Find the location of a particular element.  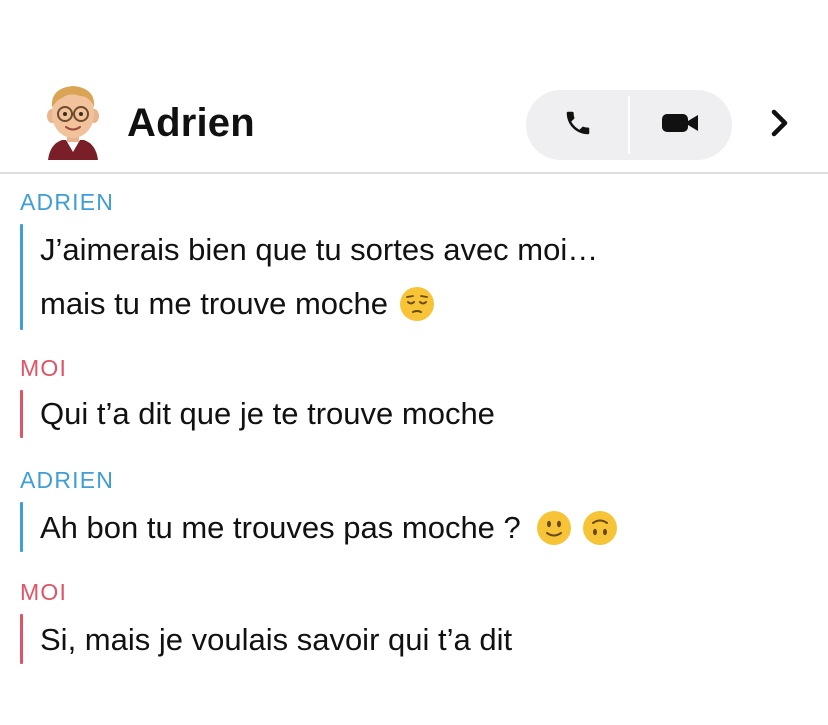

chevron-right-icon is located at coordinates (780, 125).